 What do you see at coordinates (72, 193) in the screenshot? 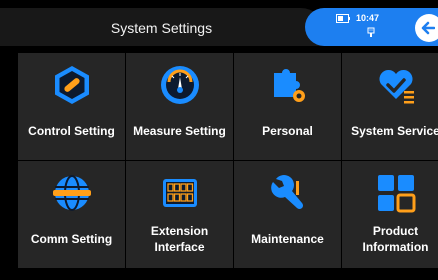
I see `globe-icon` at bounding box center [72, 193].